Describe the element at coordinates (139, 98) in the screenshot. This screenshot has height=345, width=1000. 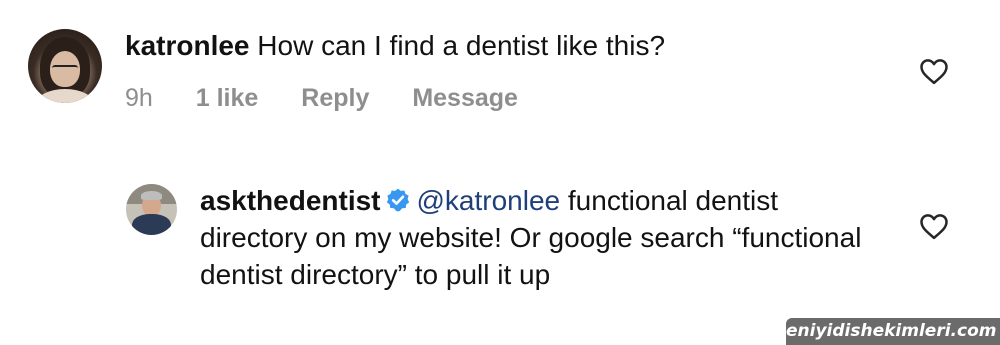
I see `comment-time: 9h` at that location.